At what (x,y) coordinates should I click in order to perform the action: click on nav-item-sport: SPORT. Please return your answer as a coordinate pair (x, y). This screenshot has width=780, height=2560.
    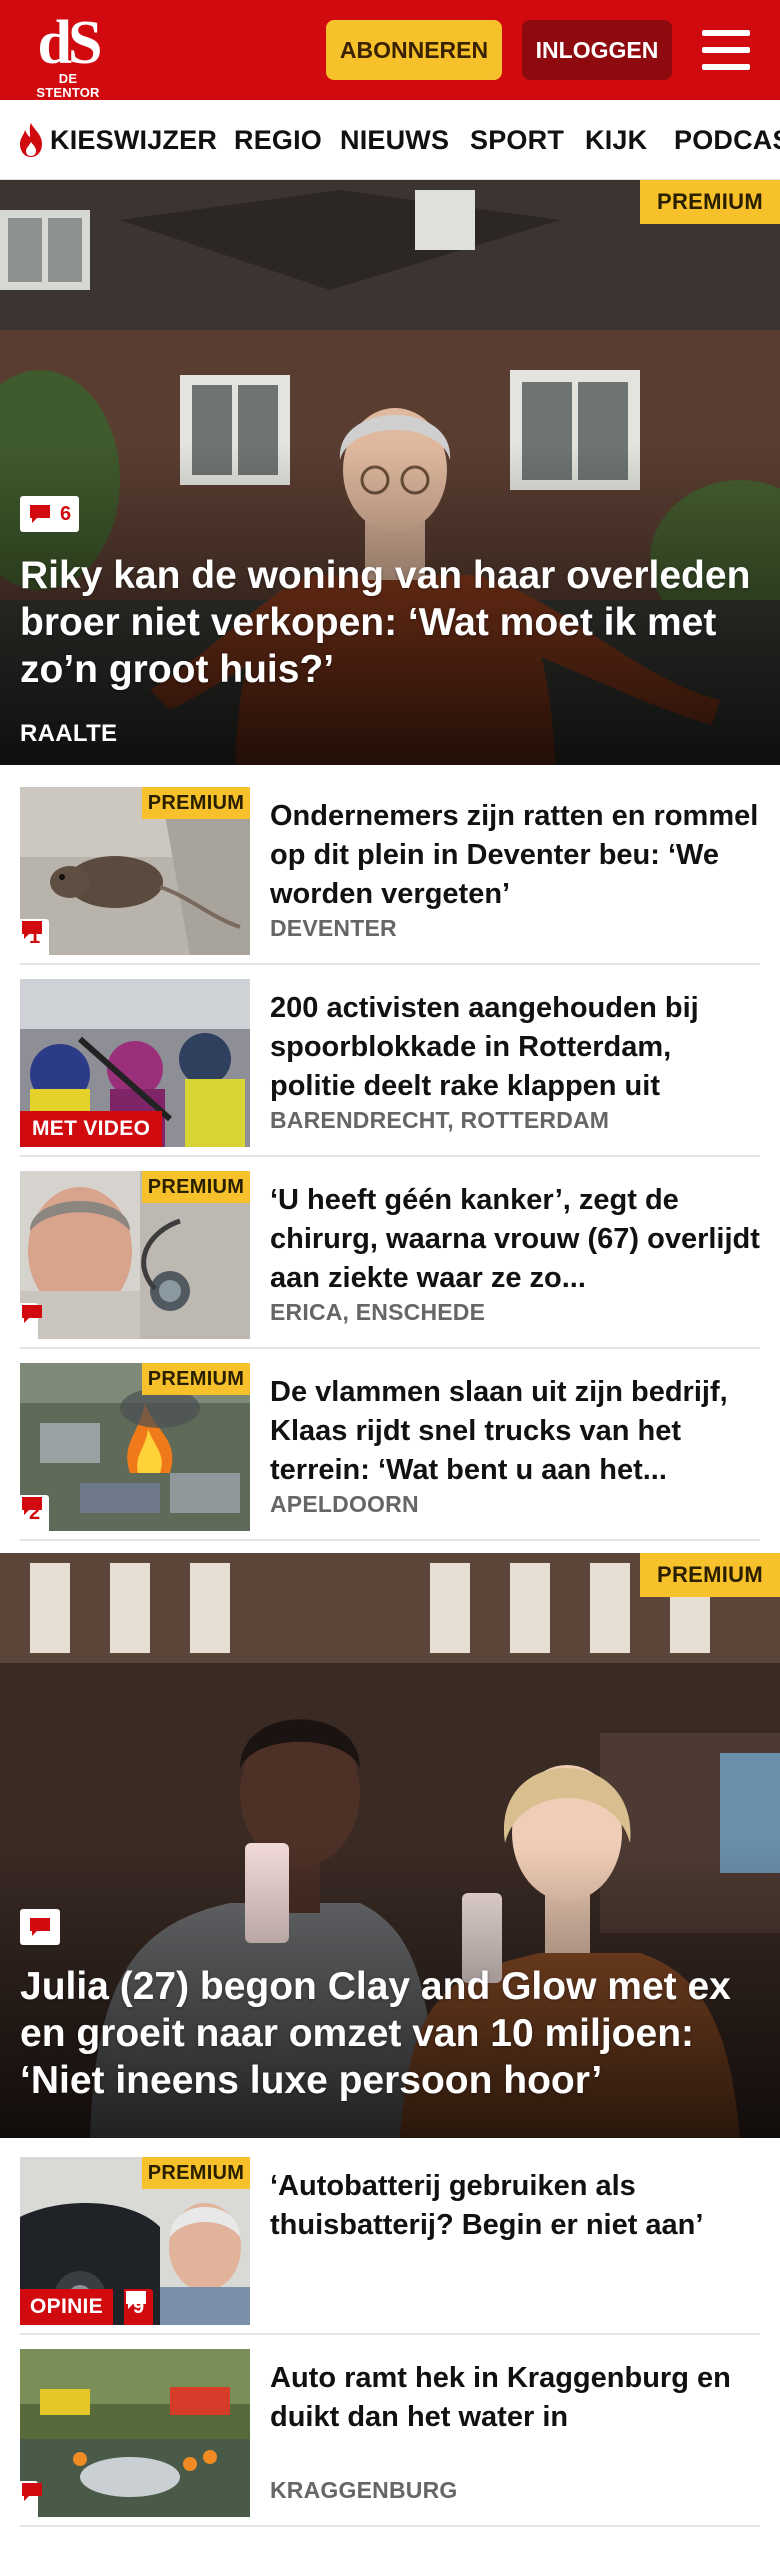
    Looking at the image, I should click on (517, 139).